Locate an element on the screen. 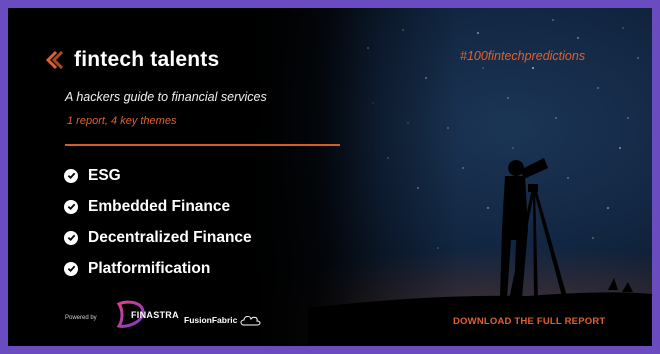  download-report-link: DOWNLOAD THE FULL REPORT is located at coordinates (529, 321).